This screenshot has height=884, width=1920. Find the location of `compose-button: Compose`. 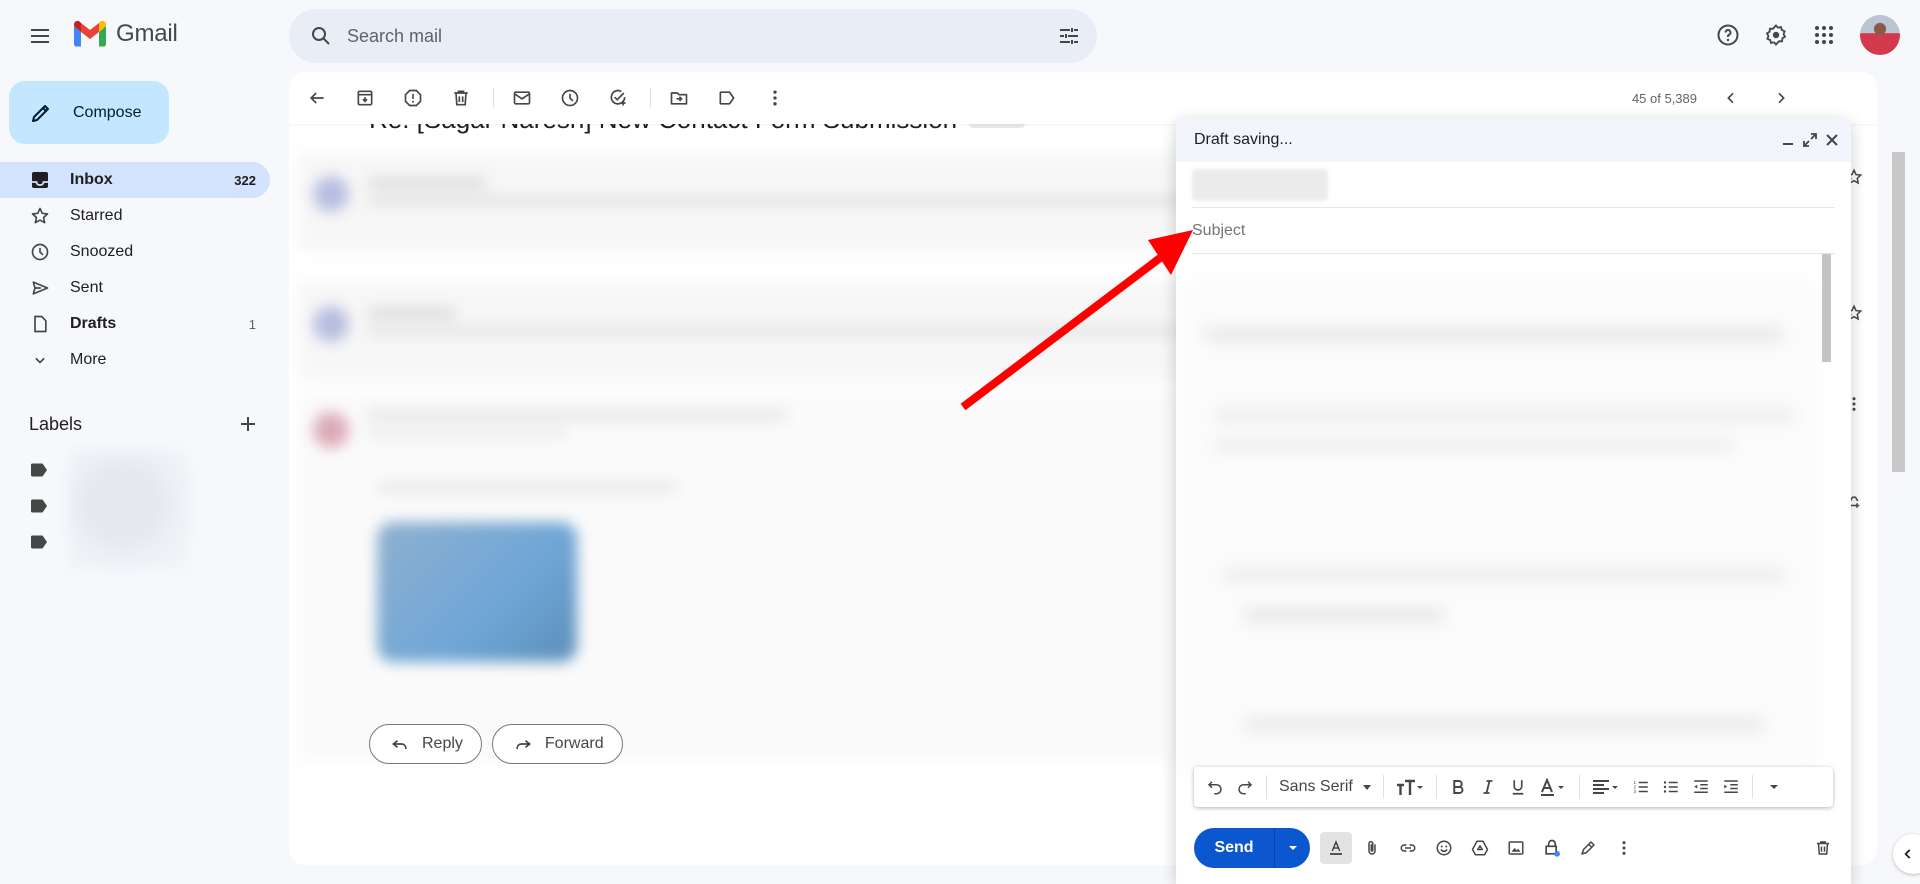

compose-button: Compose is located at coordinates (89, 112).